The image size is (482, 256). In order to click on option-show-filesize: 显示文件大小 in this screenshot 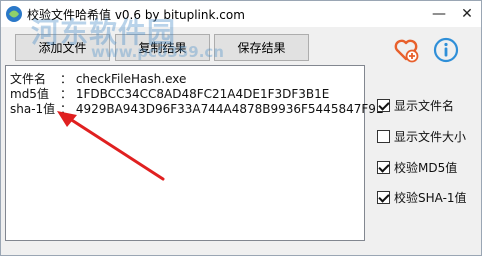, I will do `click(421, 136)`.